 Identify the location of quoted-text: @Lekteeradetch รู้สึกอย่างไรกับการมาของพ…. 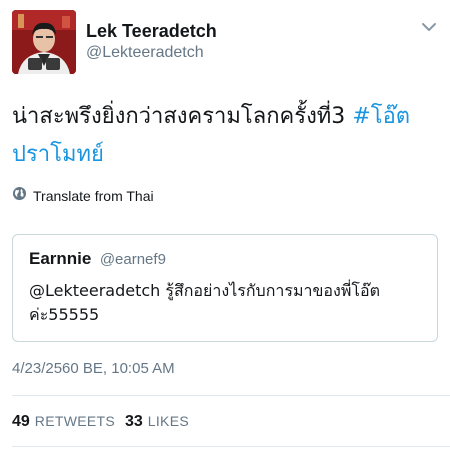
(204, 302).